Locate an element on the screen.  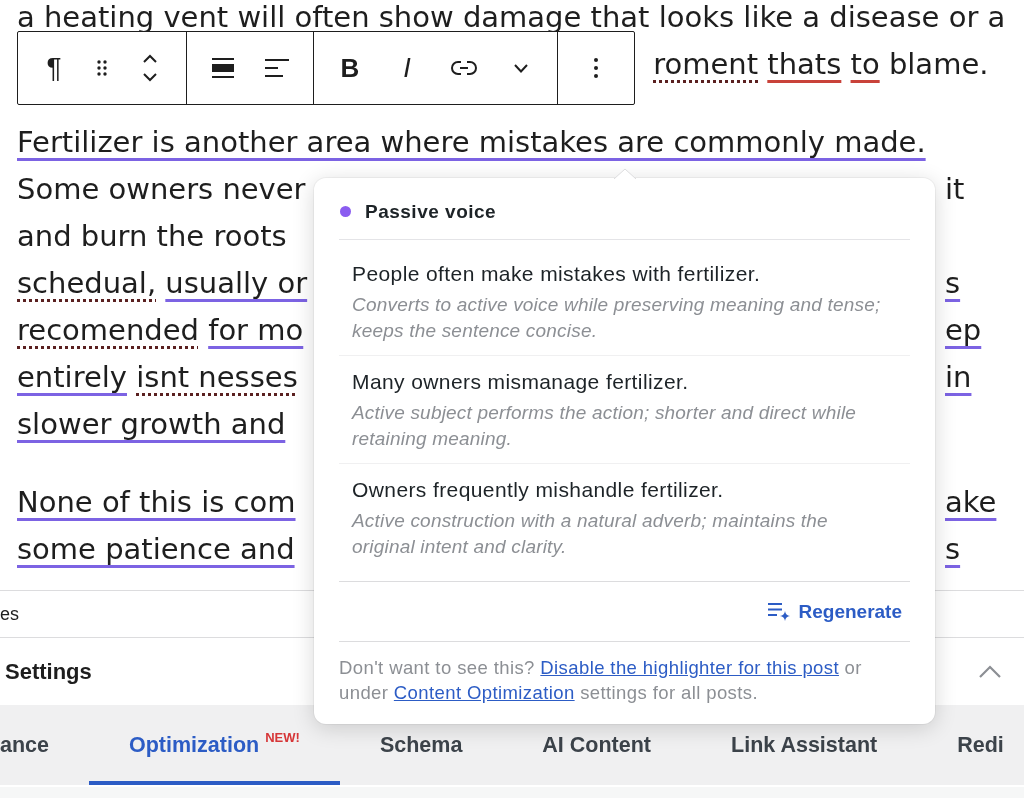
tab: Link Assistant is located at coordinates (804, 745).